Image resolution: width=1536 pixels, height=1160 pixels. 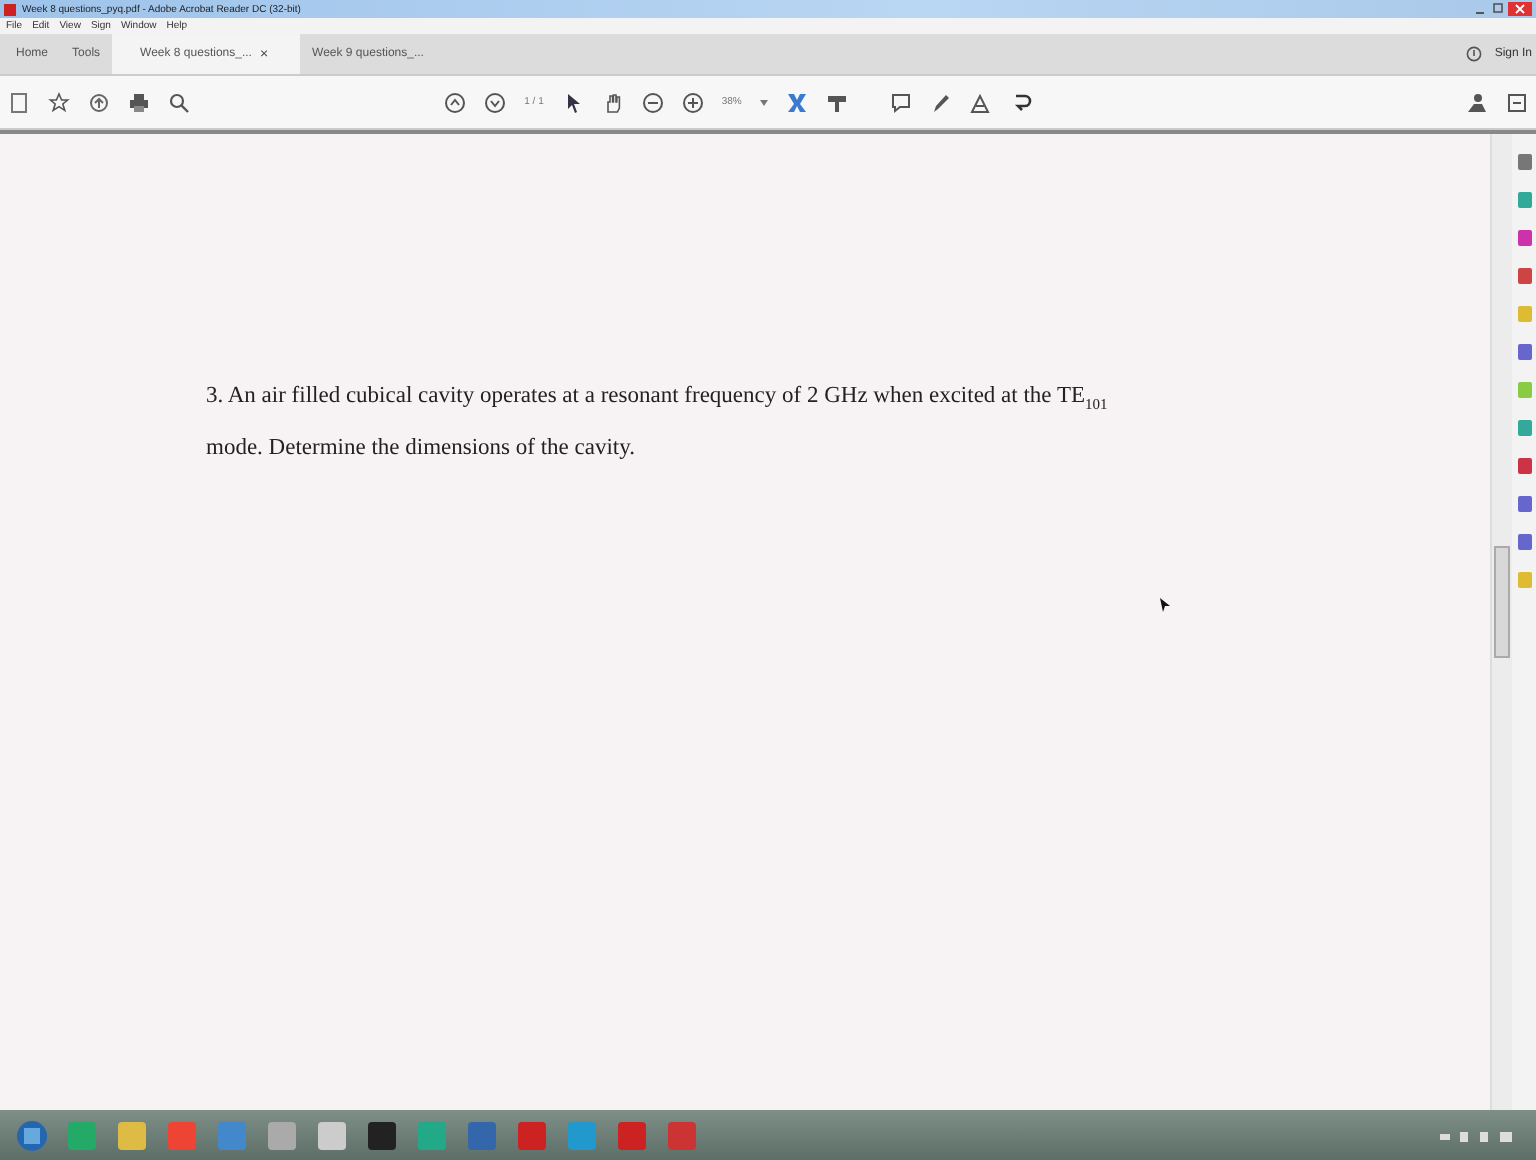 I want to click on caret-icon, so click(x=763, y=102).